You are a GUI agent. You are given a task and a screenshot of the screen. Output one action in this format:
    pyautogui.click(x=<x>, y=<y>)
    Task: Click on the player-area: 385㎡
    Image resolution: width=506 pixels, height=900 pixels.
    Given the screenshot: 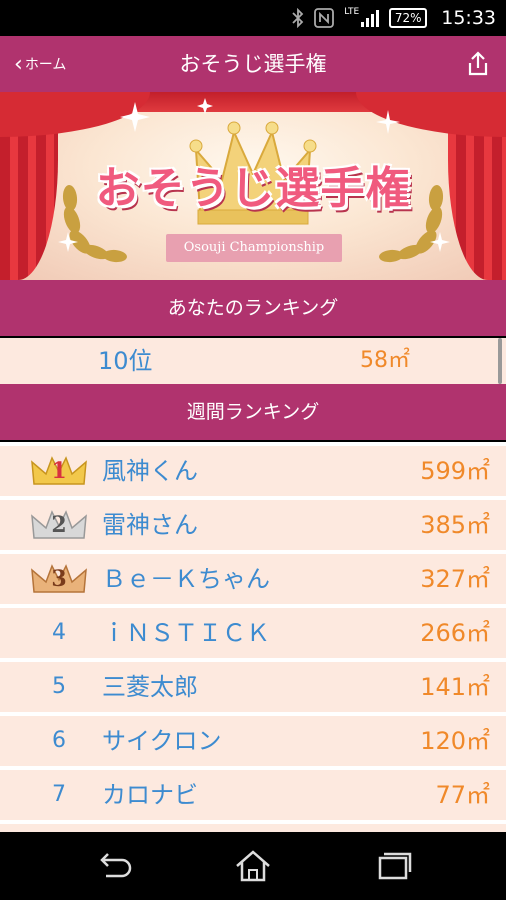 What is the action you would take?
    pyautogui.click(x=455, y=525)
    